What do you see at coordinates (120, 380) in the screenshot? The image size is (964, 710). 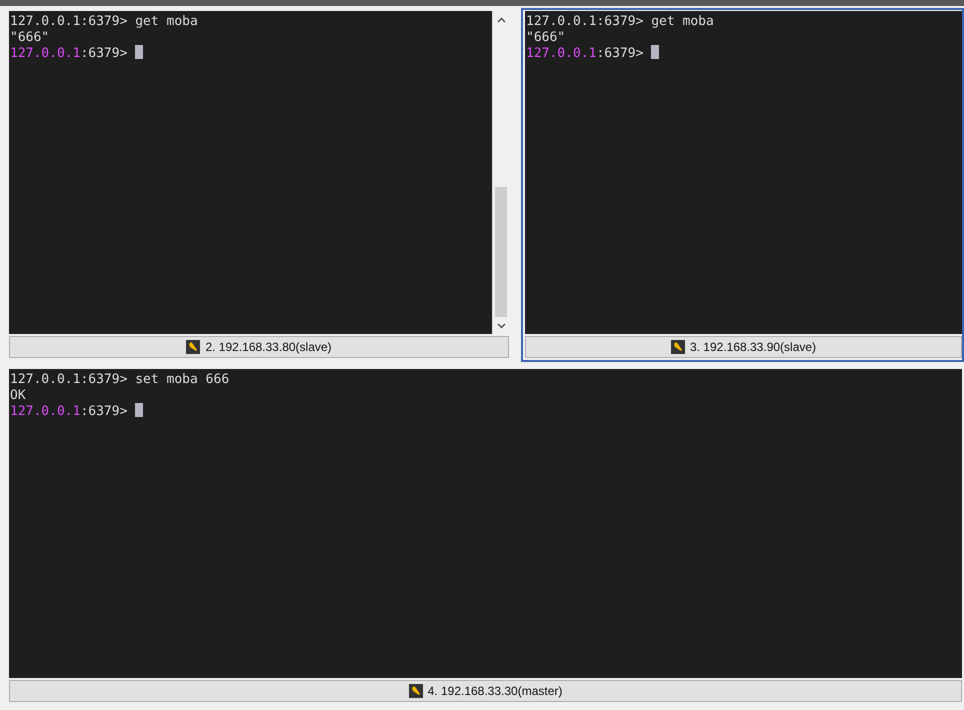 I see `terminal-line: 127.0.0.1:6379> set moba 666` at bounding box center [120, 380].